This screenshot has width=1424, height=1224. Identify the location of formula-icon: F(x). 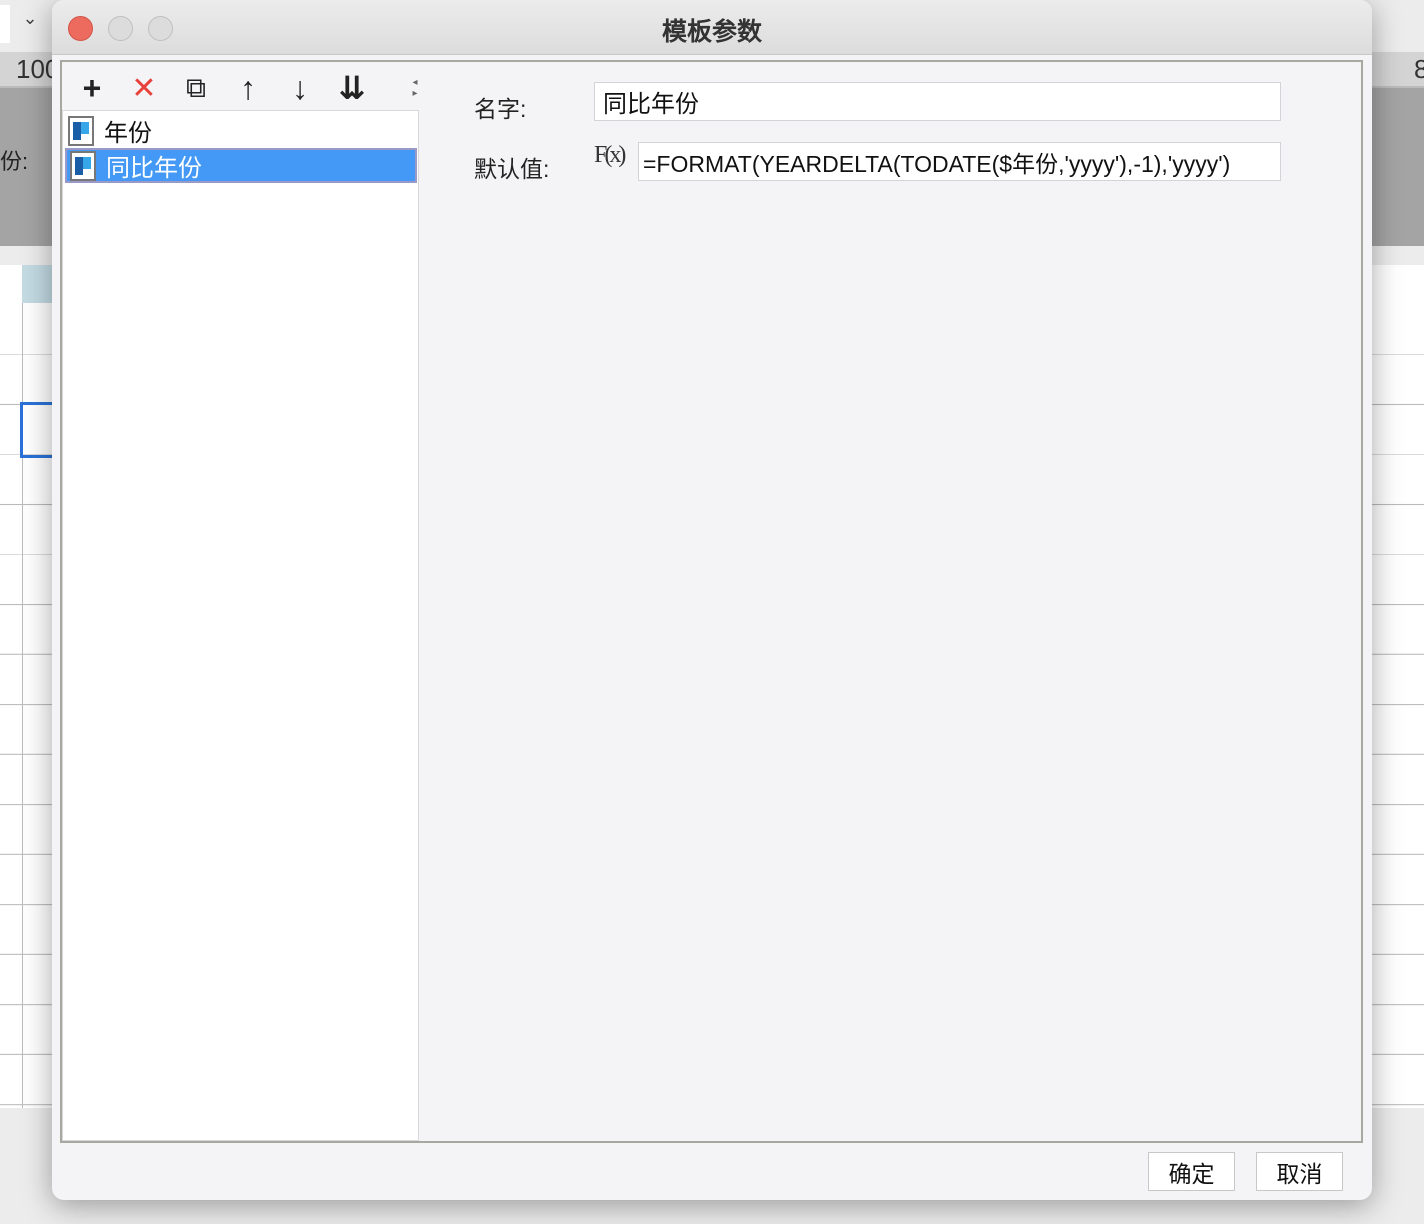
(610, 155).